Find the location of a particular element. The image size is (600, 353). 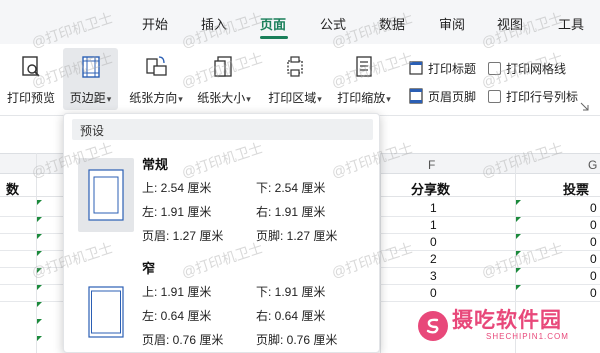

margins-button: 页边距▾ is located at coordinates (90, 79).